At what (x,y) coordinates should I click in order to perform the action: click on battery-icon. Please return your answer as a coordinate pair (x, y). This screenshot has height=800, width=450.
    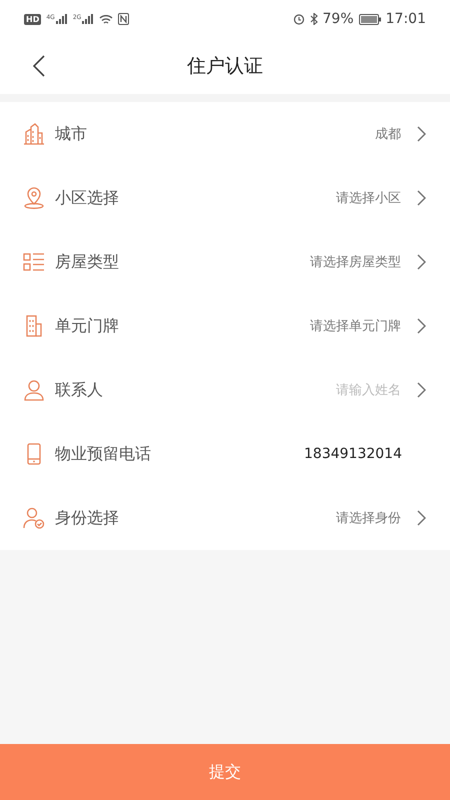
    Looking at the image, I should click on (369, 19).